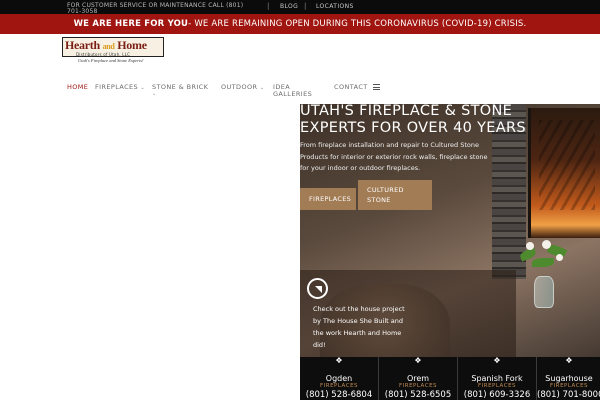 The width and height of the screenshot is (600, 400). I want to click on location-name: Ogden, so click(339, 378).